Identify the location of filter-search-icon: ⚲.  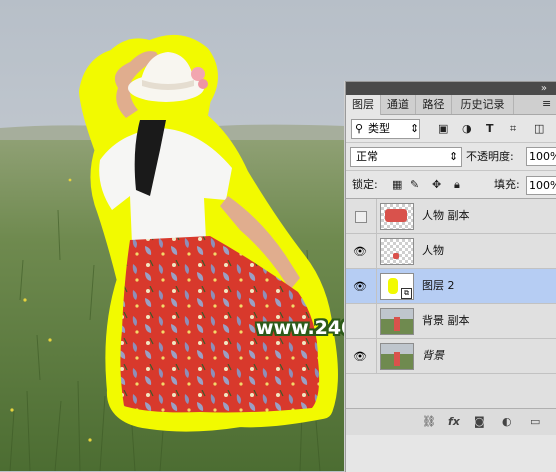
(359, 128).